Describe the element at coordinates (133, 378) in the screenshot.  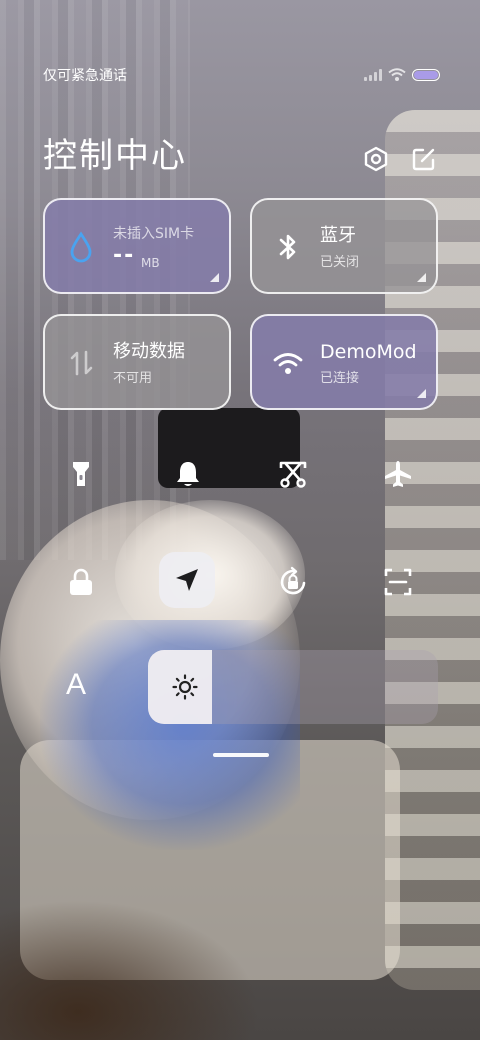
I see `mobile-data-status: 不可用` at that location.